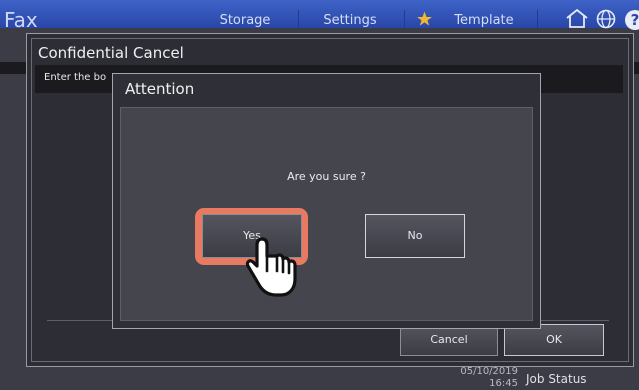  I want to click on tab-storage: Storage, so click(245, 20).